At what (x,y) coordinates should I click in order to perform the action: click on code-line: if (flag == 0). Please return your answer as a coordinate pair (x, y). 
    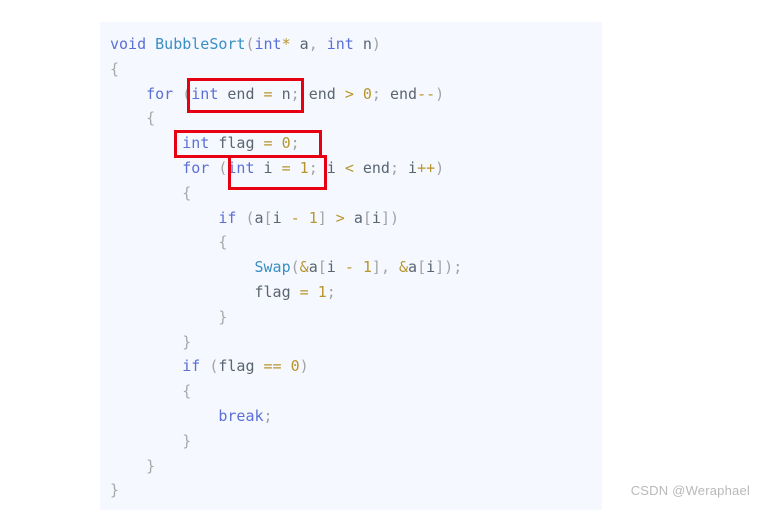
    Looking at the image, I should click on (351, 366).